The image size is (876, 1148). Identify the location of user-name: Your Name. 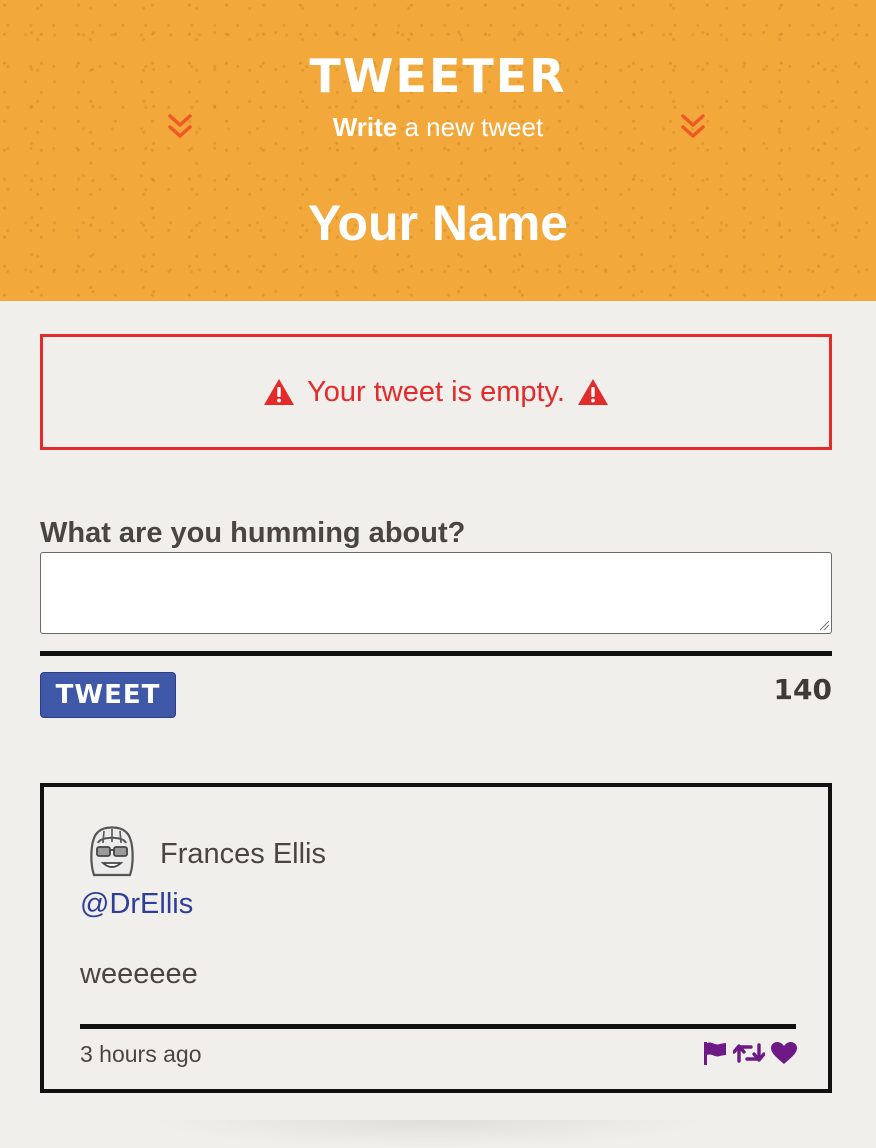
(438, 223).